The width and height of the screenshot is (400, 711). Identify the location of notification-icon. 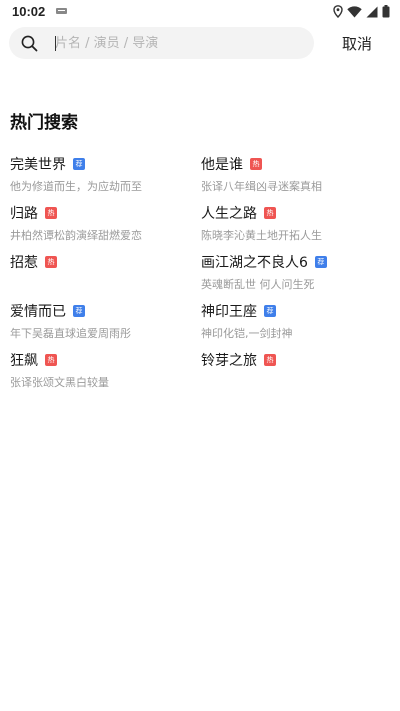
(61, 11).